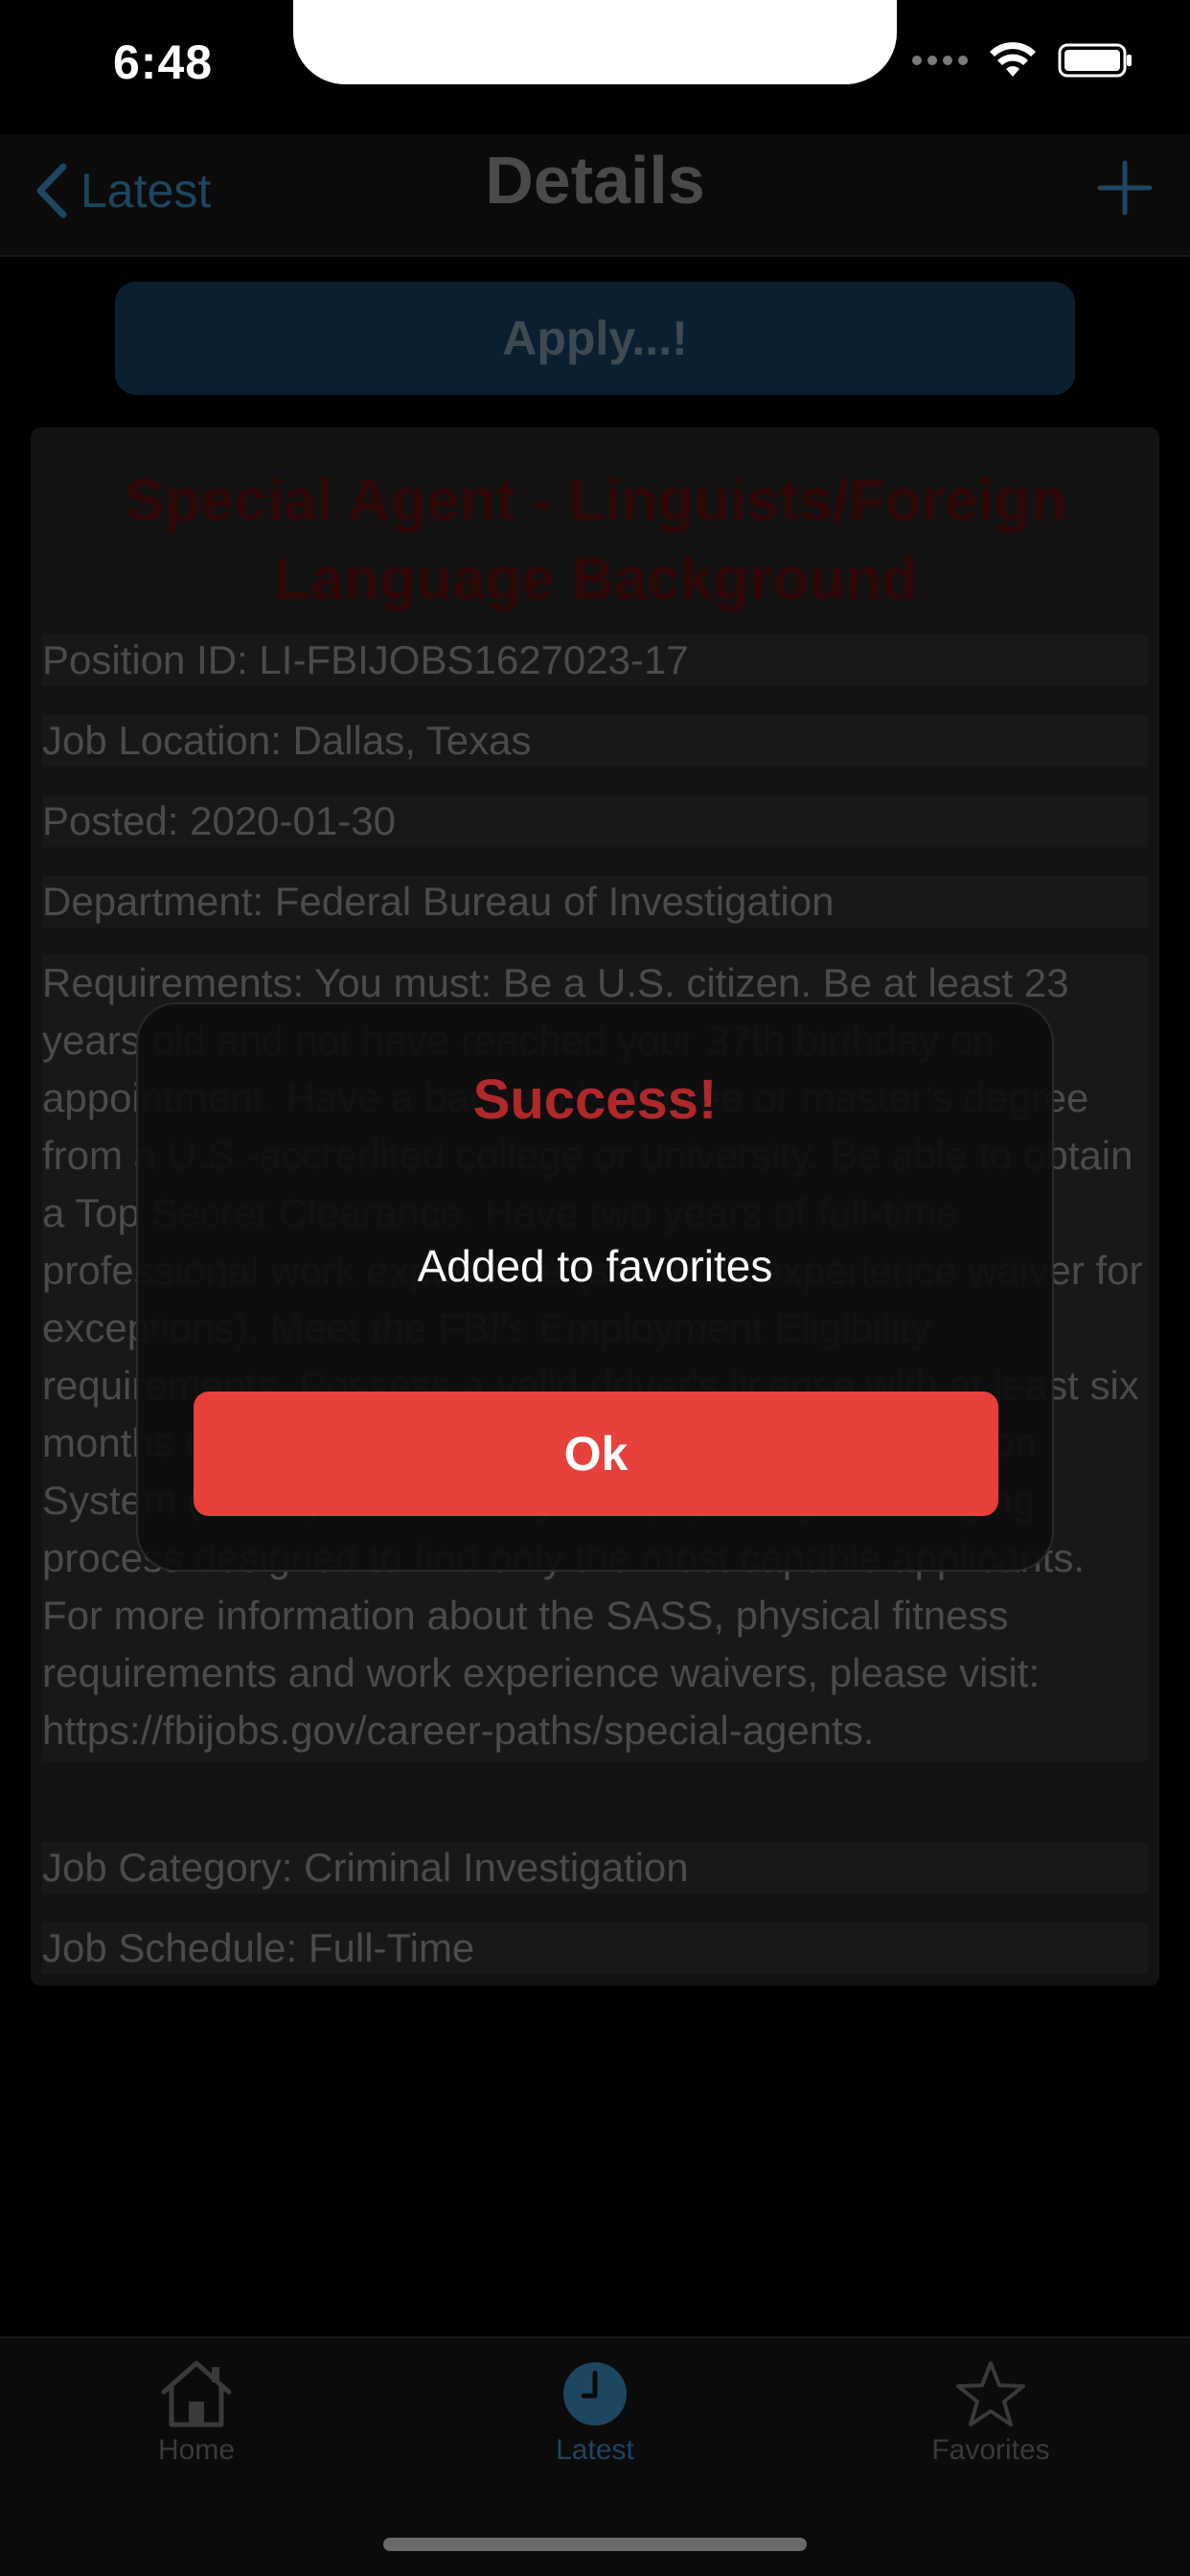  I want to click on status-icons, so click(1022, 60).